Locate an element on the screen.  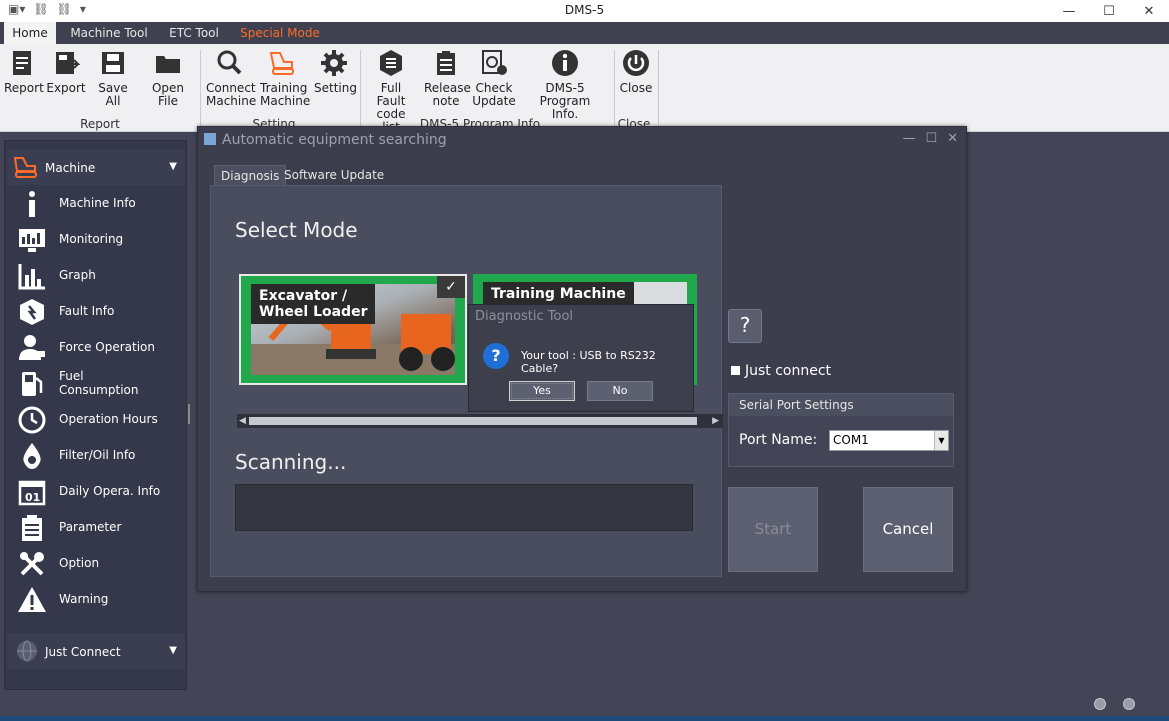
yes-button: Yes is located at coordinates (542, 391).